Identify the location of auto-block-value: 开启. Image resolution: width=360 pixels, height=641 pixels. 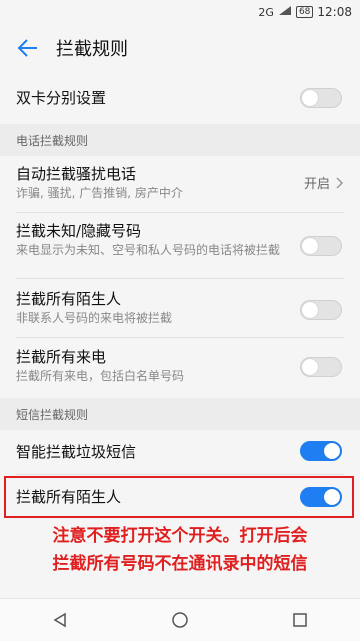
(324, 182).